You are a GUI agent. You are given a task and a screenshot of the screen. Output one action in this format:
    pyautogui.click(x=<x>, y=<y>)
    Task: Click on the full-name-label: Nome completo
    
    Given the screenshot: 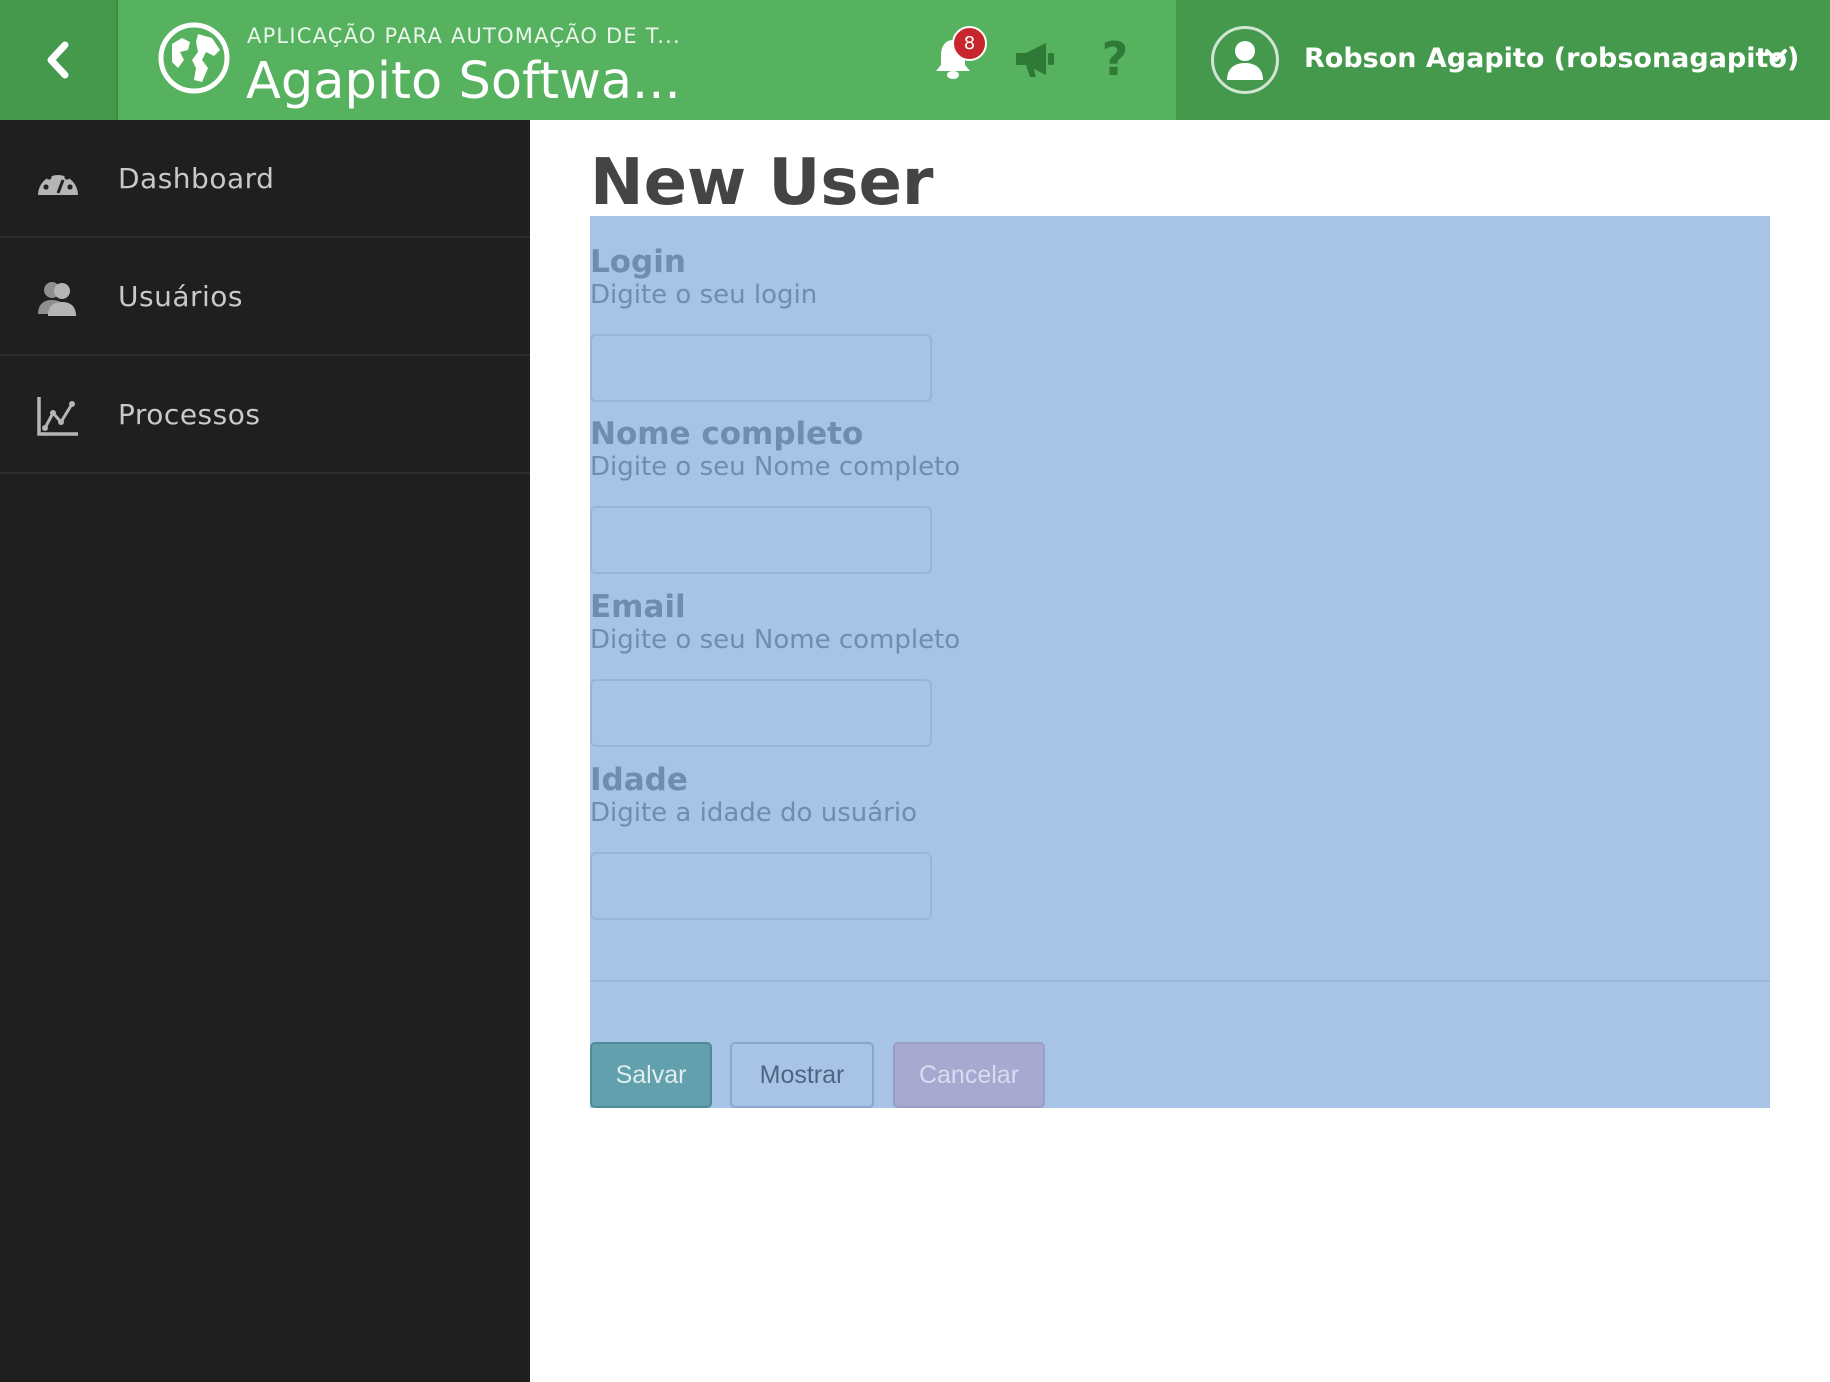 What is the action you would take?
    pyautogui.click(x=727, y=434)
    